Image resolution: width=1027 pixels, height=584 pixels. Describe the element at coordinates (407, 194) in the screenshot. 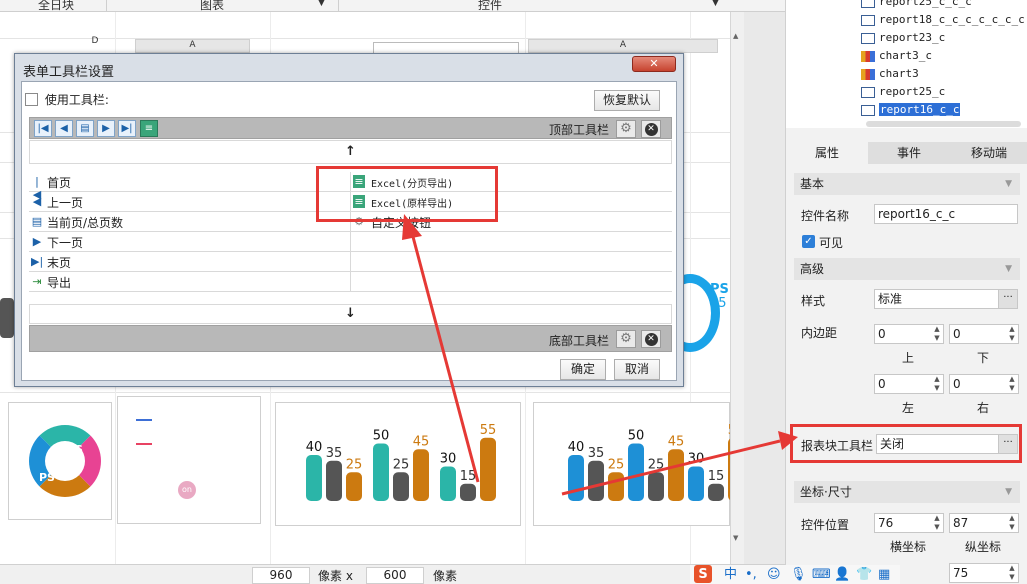

I see `highlight-excel-options` at that location.